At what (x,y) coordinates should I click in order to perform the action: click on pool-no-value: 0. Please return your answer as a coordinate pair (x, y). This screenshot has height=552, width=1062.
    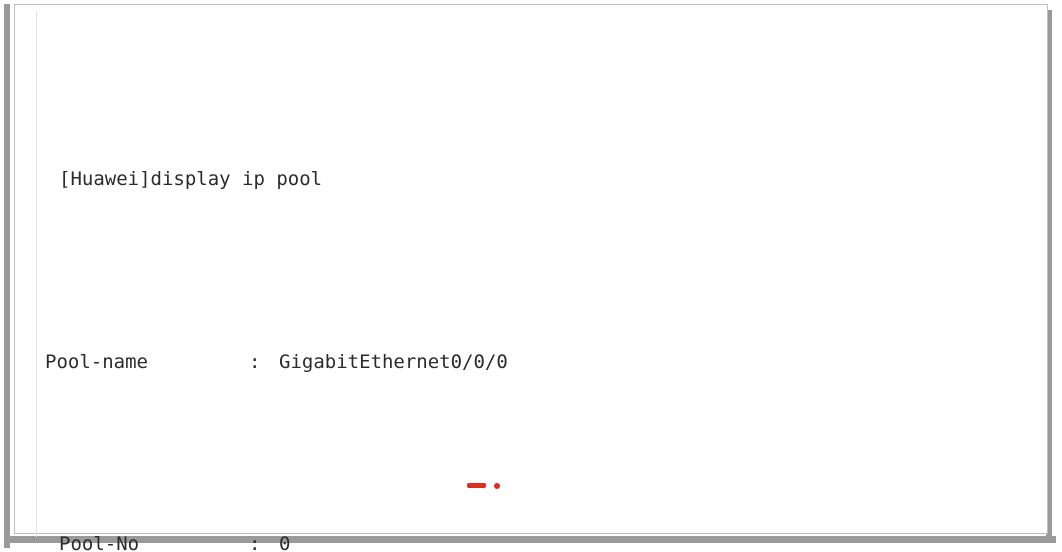
    Looking at the image, I should click on (285, 542).